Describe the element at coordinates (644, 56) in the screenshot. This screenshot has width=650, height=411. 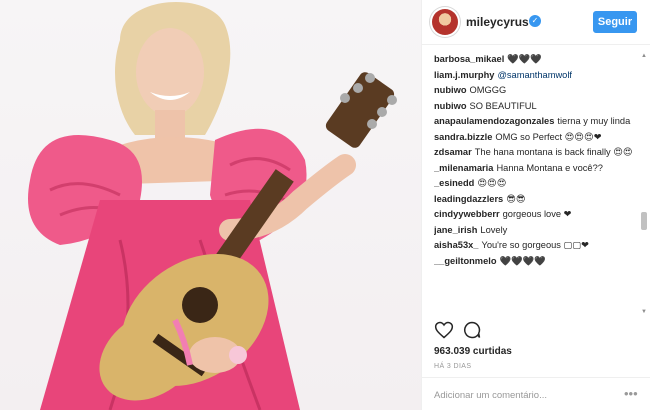
I see `scroll-up-icon: ▲` at that location.